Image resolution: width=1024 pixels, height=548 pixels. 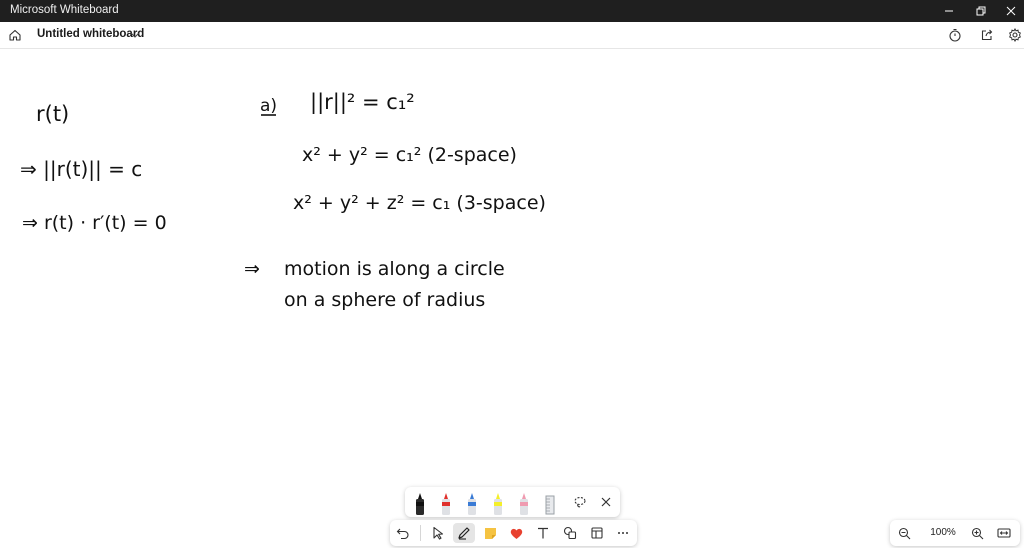 I want to click on title-bar: Microsoft Whiteboard, so click(x=512, y=11).